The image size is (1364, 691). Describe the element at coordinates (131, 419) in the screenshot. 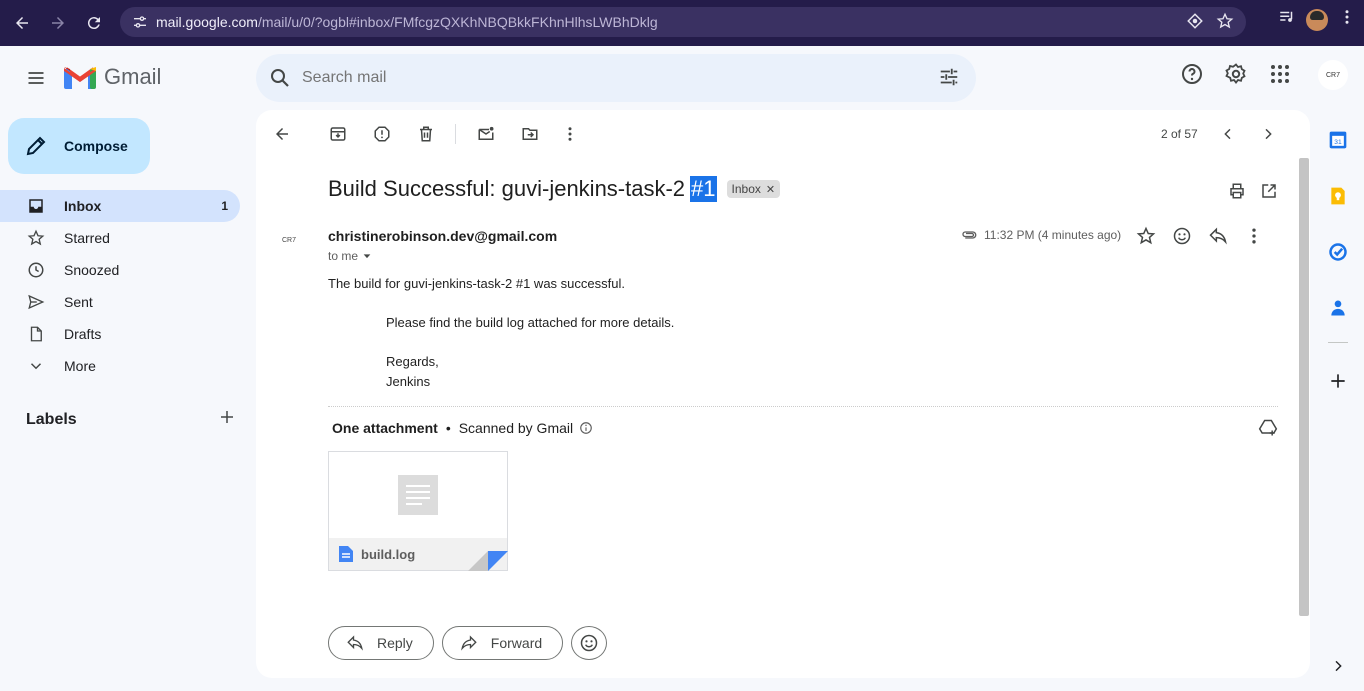

I see `labels-section: Labels` at that location.